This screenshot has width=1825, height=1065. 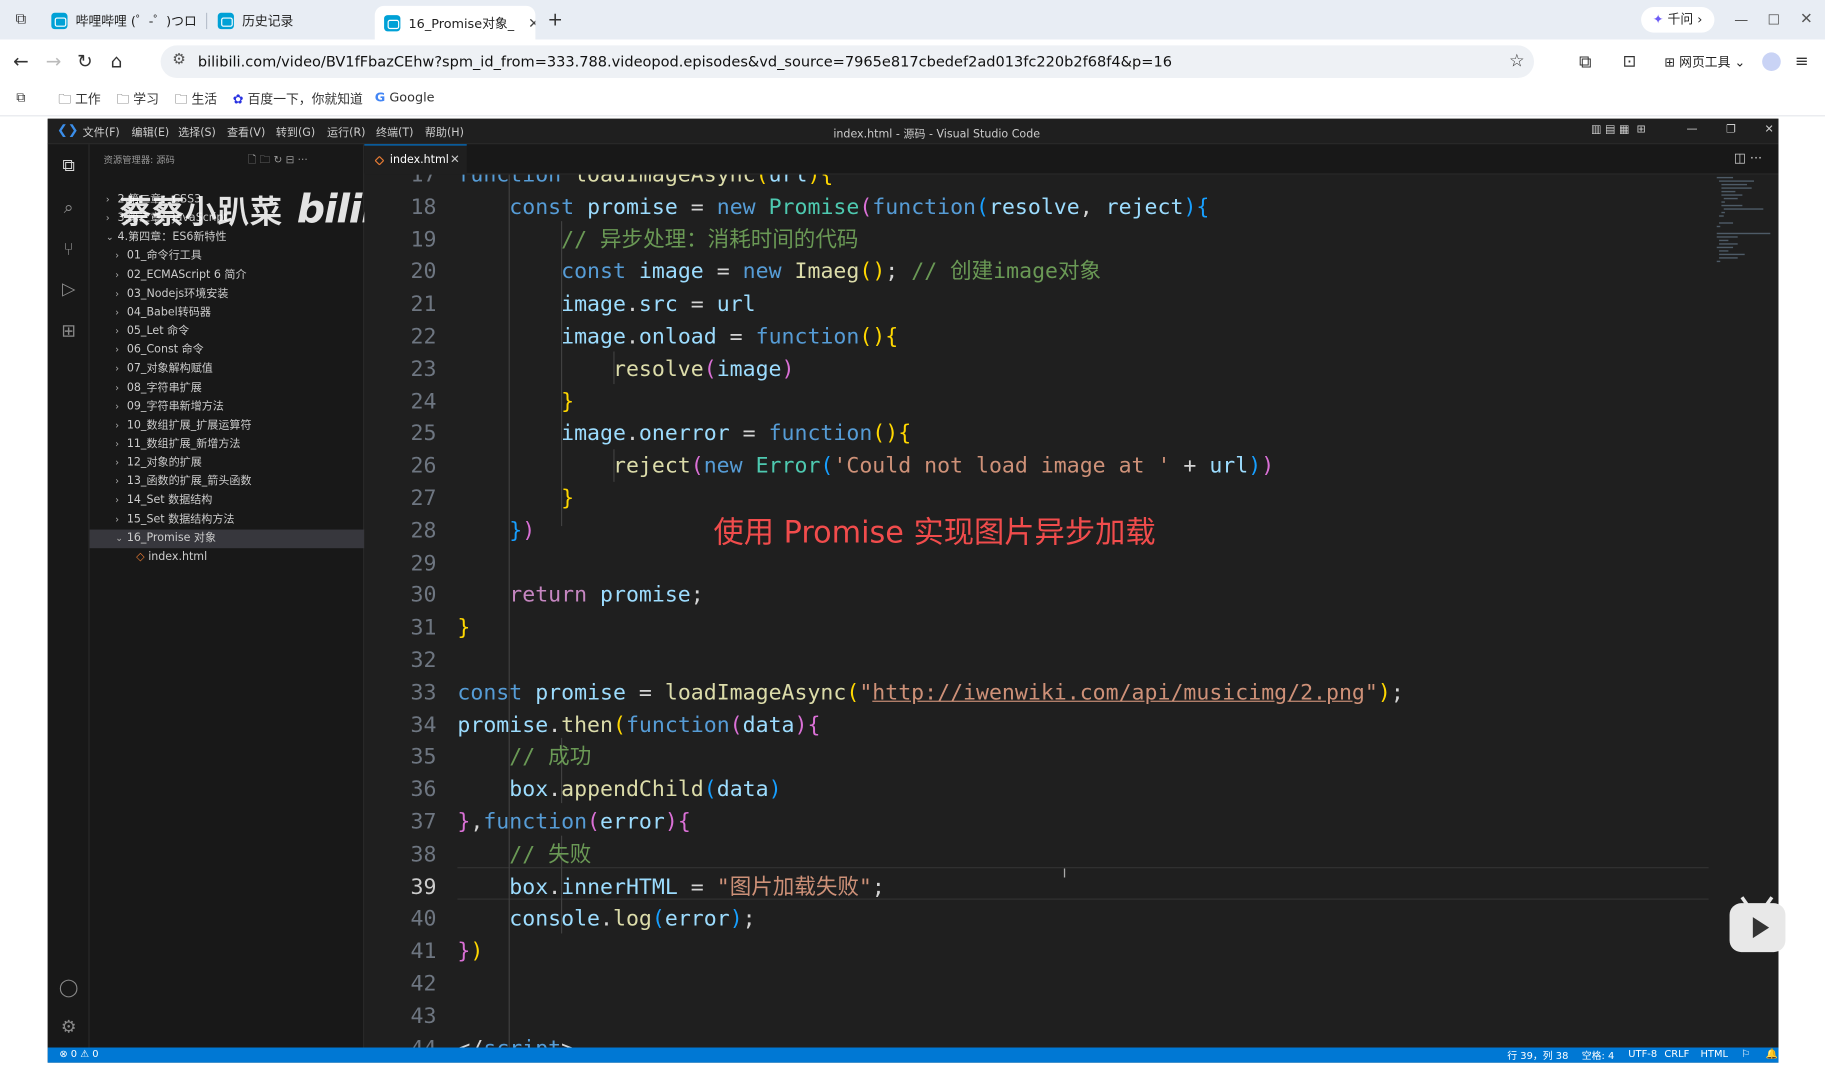 I want to click on vscode-minimize-icon: —, so click(x=1691, y=129).